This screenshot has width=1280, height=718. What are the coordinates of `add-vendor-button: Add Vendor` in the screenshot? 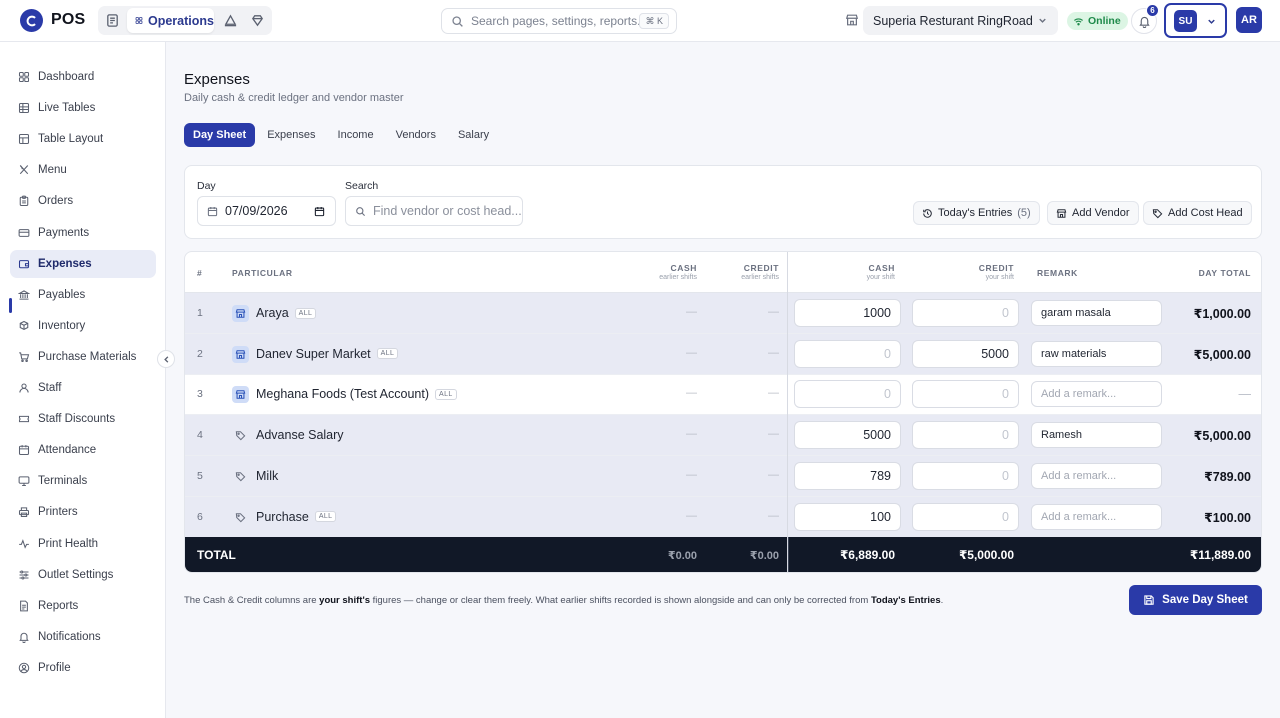 It's located at (1093, 213).